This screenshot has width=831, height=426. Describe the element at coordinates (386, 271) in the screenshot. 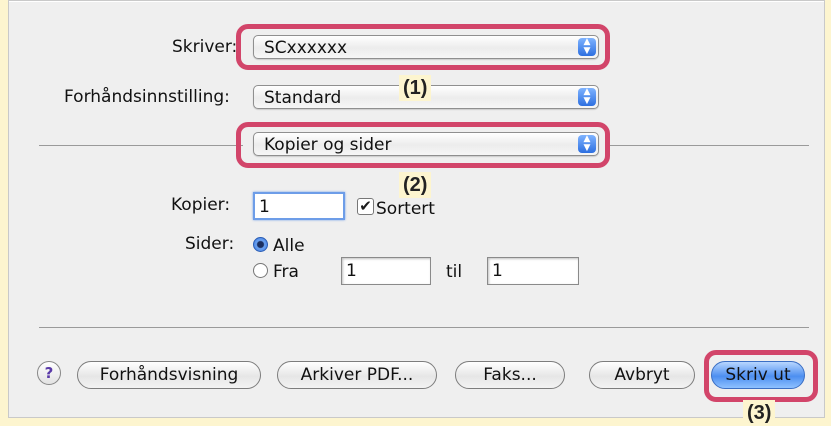

I see `pages-from-field: 1` at that location.